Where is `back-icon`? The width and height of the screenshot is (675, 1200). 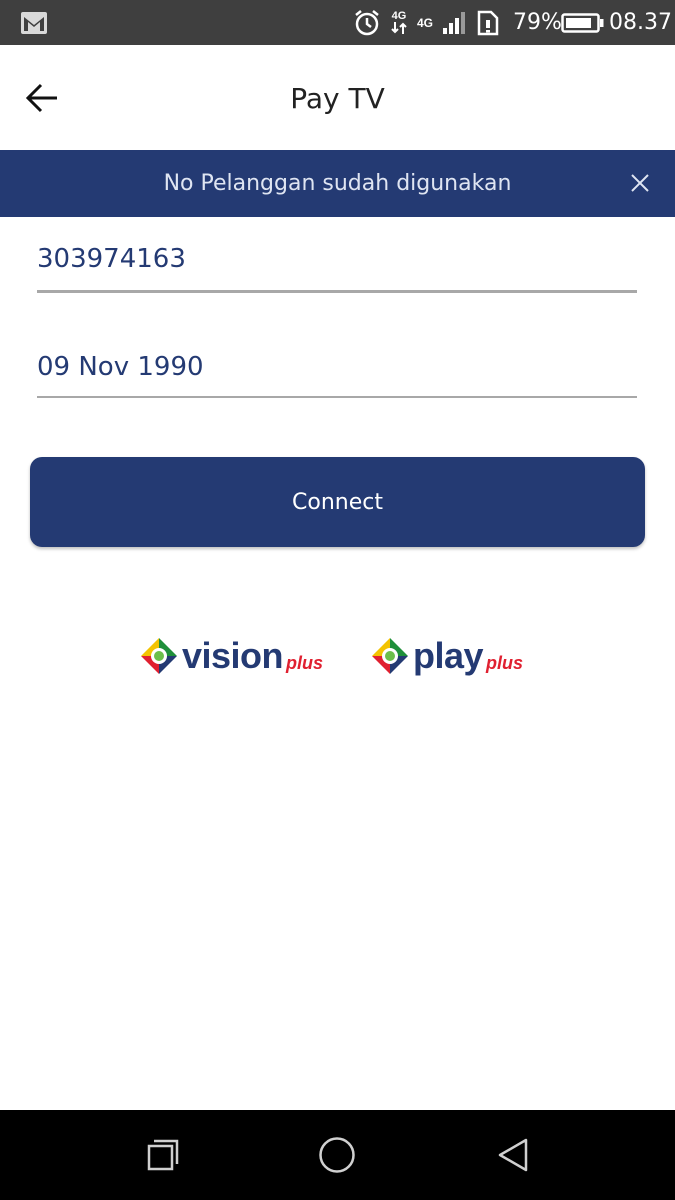
back-icon is located at coordinates (513, 1155).